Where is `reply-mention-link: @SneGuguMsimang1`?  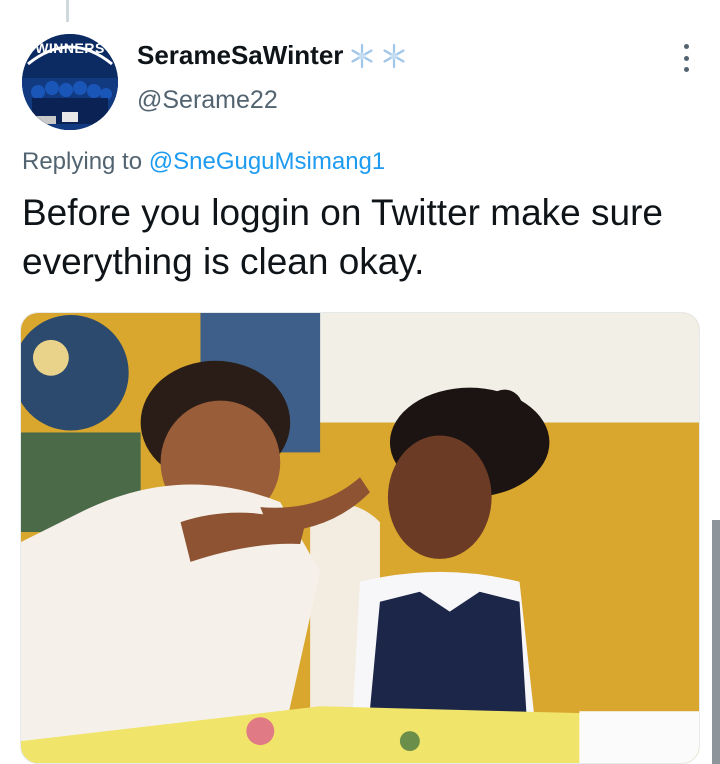 reply-mention-link: @SneGuguMsimang1 is located at coordinates (267, 161).